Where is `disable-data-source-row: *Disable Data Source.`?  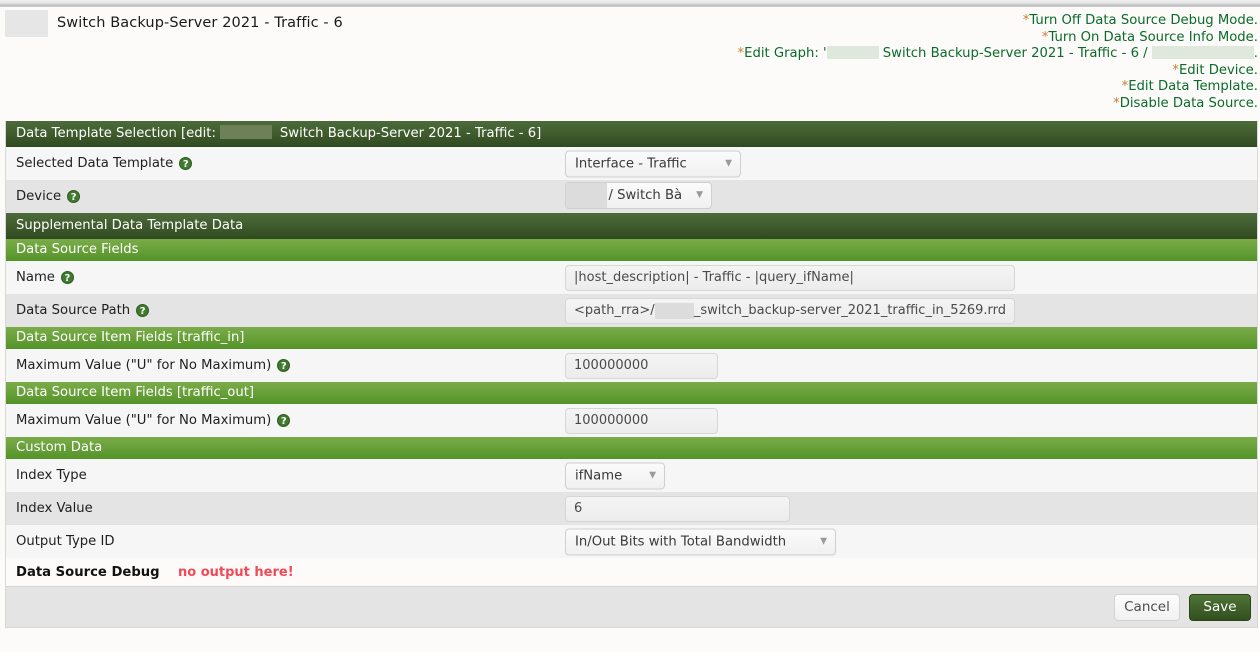 disable-data-source-row: *Disable Data Source. is located at coordinates (908, 104).